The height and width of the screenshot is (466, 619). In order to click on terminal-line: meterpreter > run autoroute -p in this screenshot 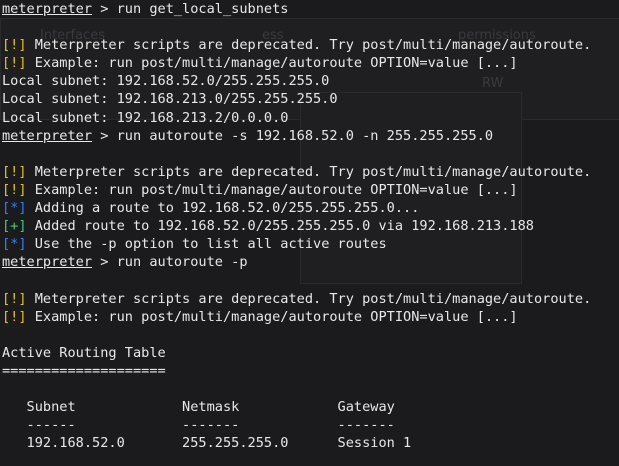, I will do `click(310, 262)`.